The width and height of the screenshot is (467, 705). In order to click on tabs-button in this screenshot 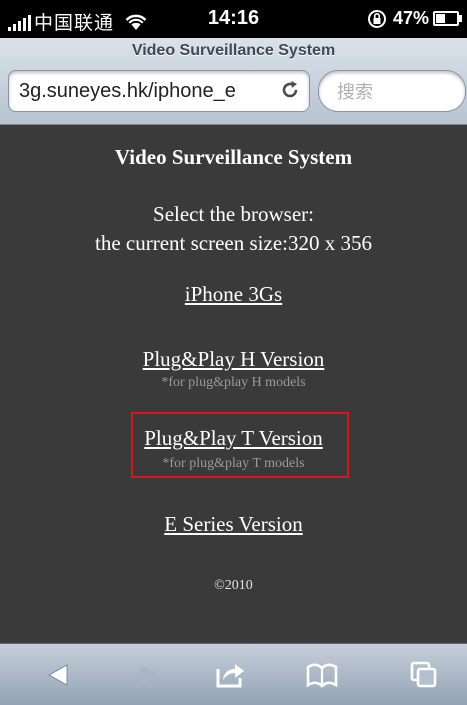, I will do `click(424, 675)`.